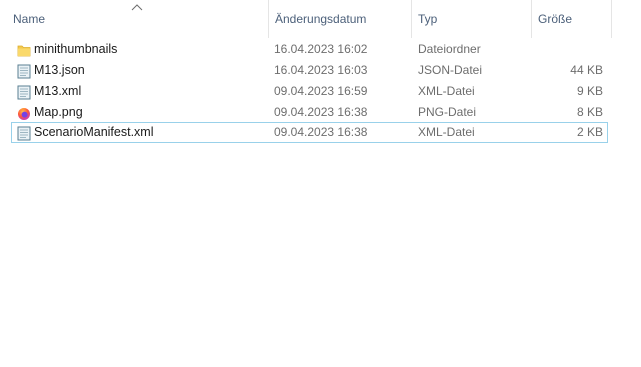 The height and width of the screenshot is (367, 641). I want to click on column-header-date: Änderungsdatum, so click(340, 19).